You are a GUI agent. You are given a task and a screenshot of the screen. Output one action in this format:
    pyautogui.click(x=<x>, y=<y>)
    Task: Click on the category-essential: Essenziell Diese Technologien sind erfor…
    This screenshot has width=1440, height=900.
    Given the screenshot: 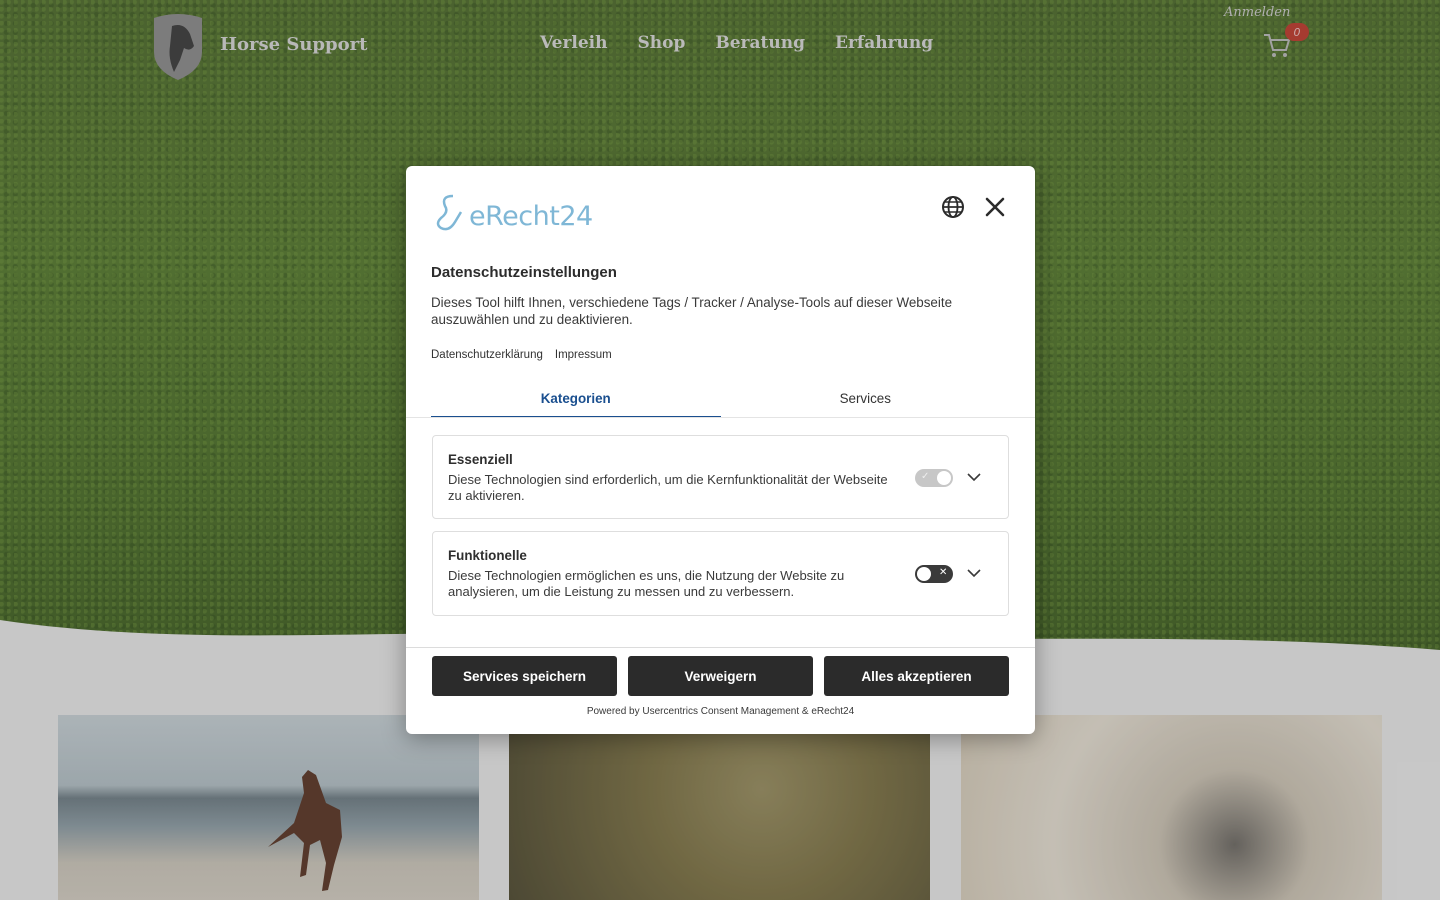 What is the action you would take?
    pyautogui.click(x=720, y=477)
    